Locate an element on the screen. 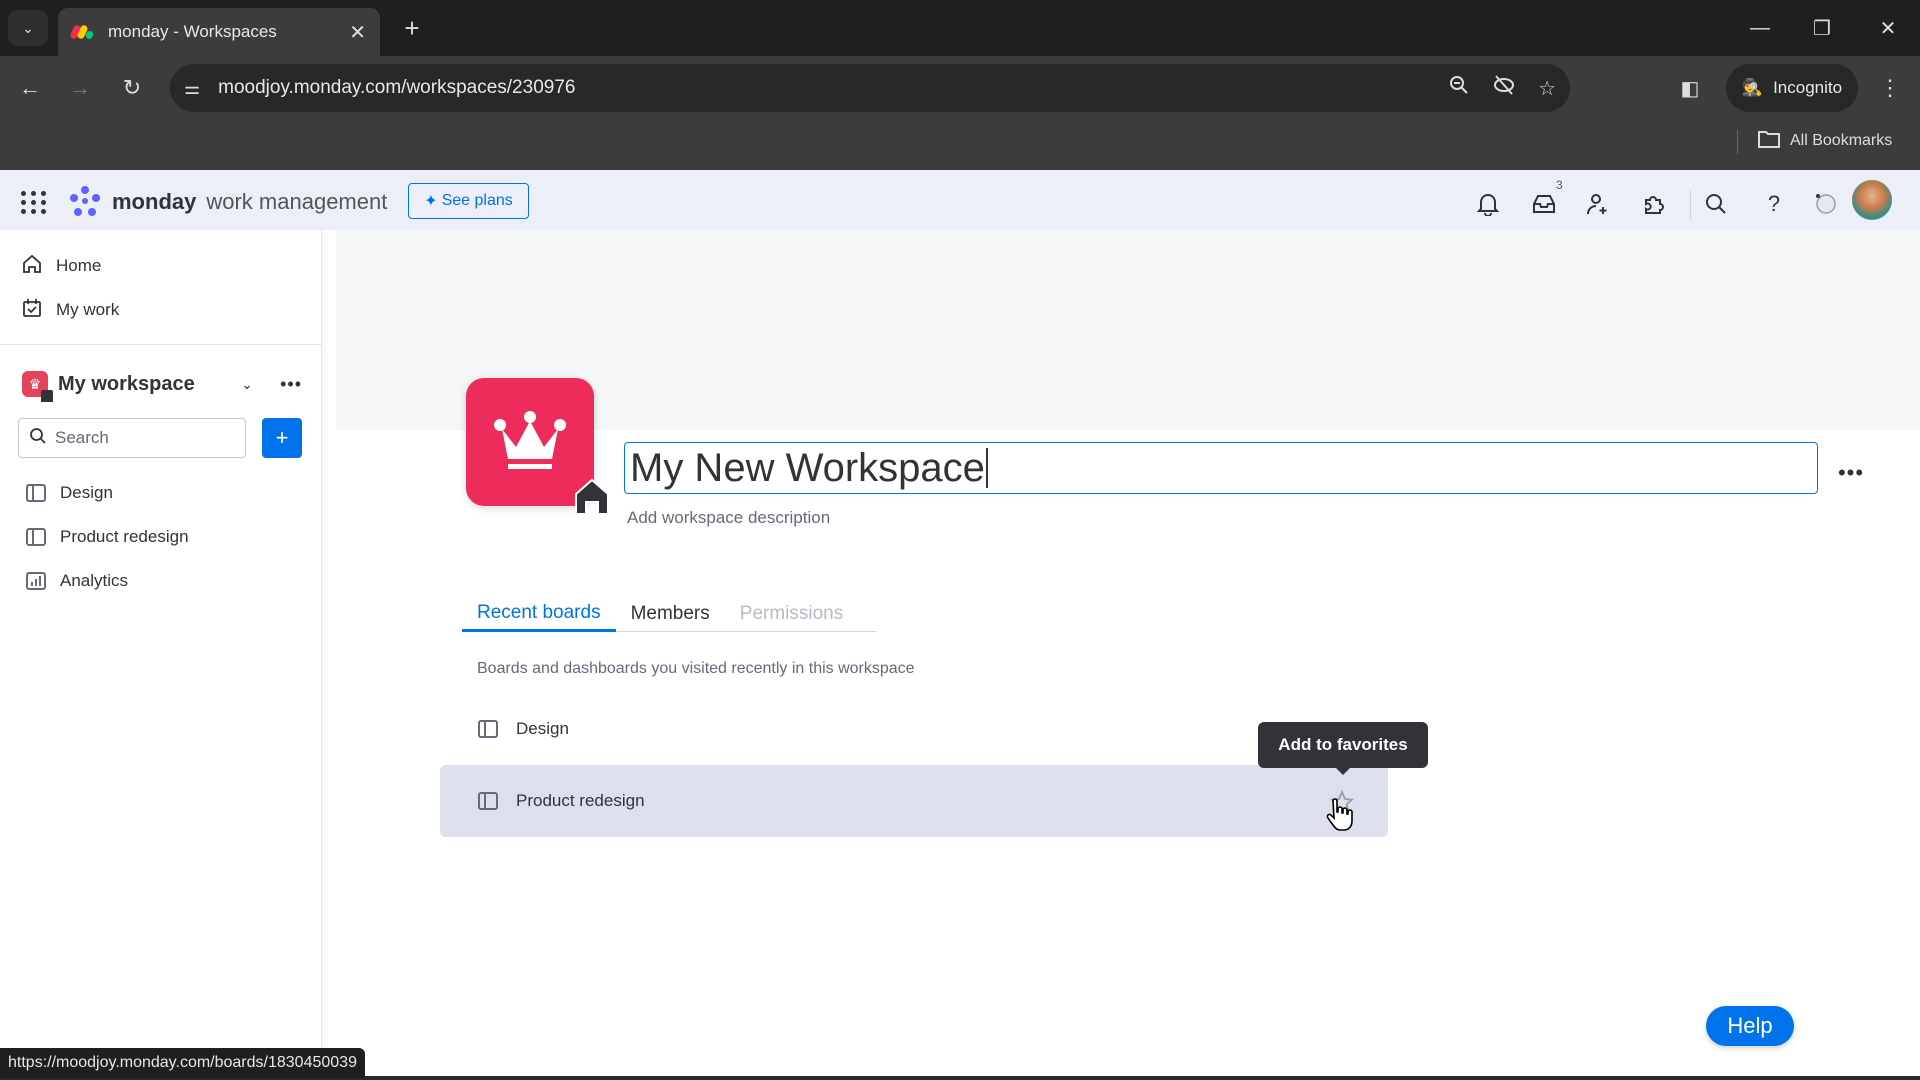  board-name: Product redesign is located at coordinates (580, 800).